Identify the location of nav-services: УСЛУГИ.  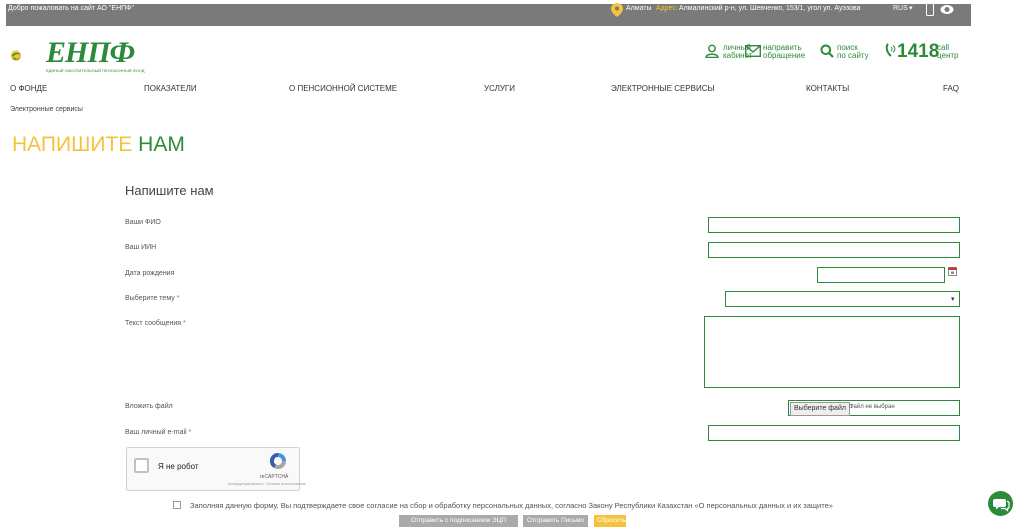
(499, 88).